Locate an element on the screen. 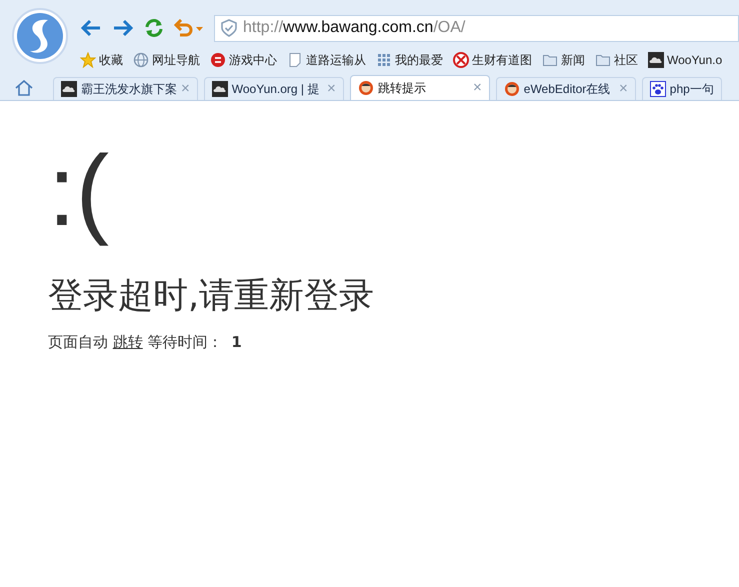 The image size is (739, 587). browser-tab: WooYun.org | 提 × is located at coordinates (274, 88).